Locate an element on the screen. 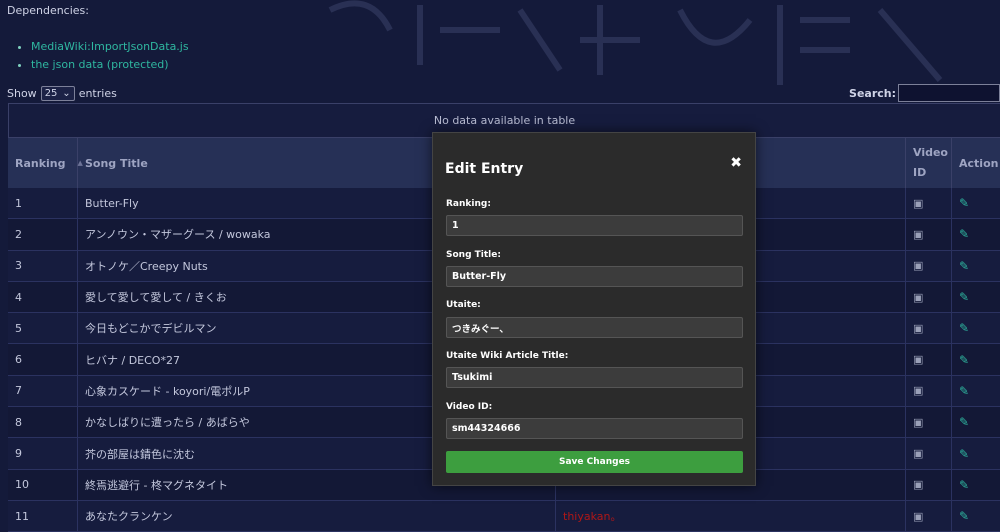 The image size is (1000, 532). save-changes-button: Save Changes is located at coordinates (594, 462).